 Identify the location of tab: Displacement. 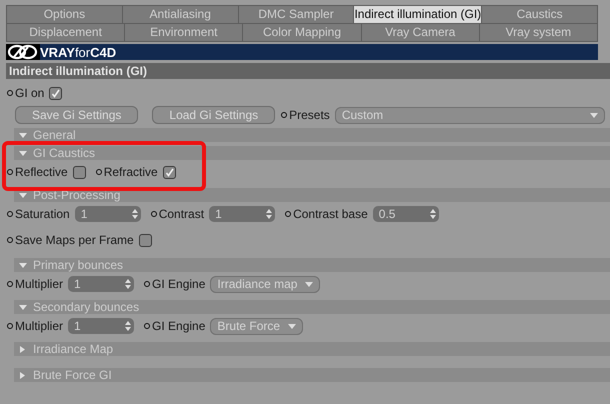
(66, 33).